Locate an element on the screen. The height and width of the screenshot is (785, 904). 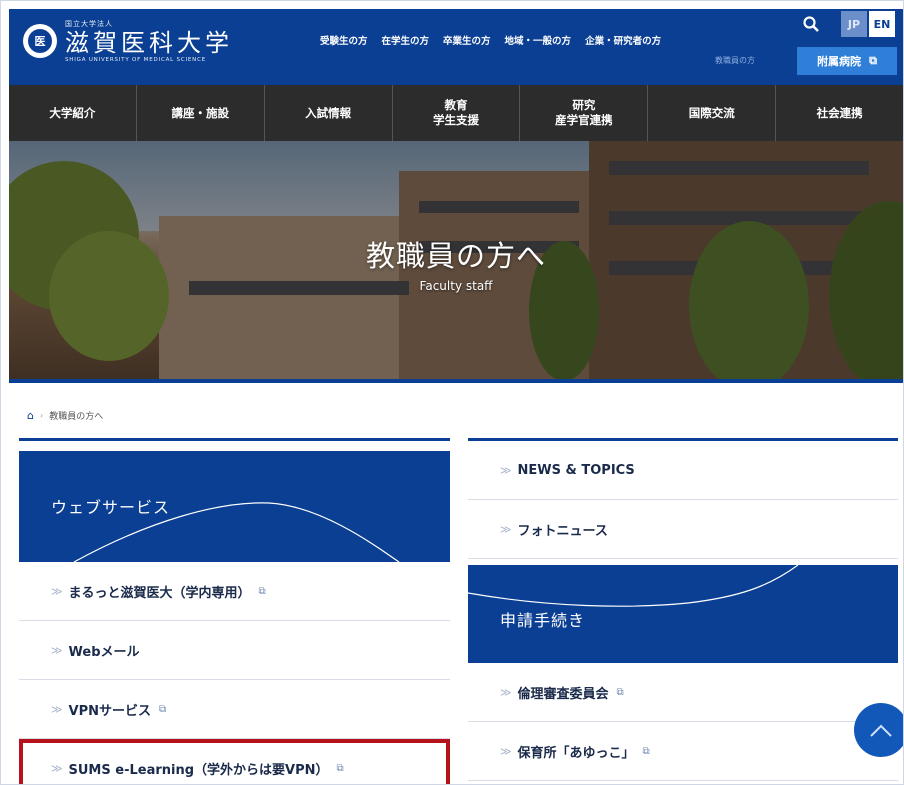
logo-mark-icon: 医 is located at coordinates (40, 41).